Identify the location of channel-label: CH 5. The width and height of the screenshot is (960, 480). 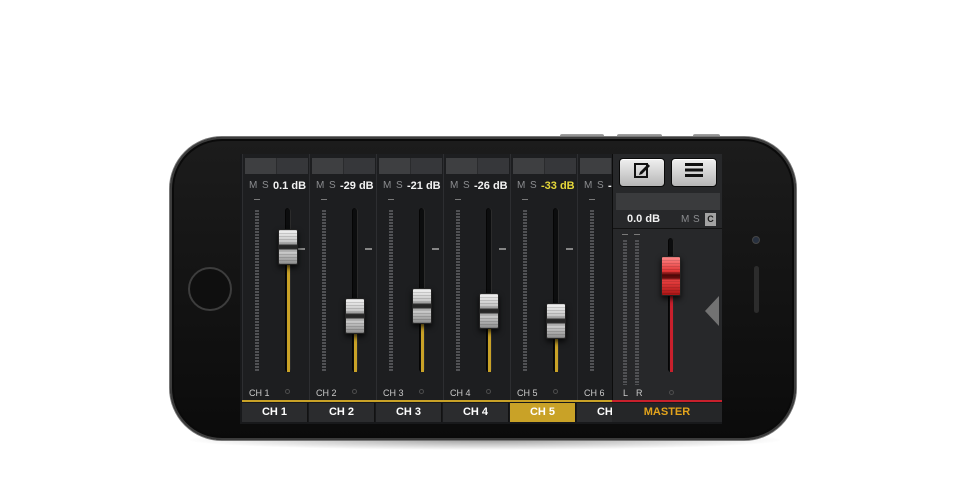
(527, 393).